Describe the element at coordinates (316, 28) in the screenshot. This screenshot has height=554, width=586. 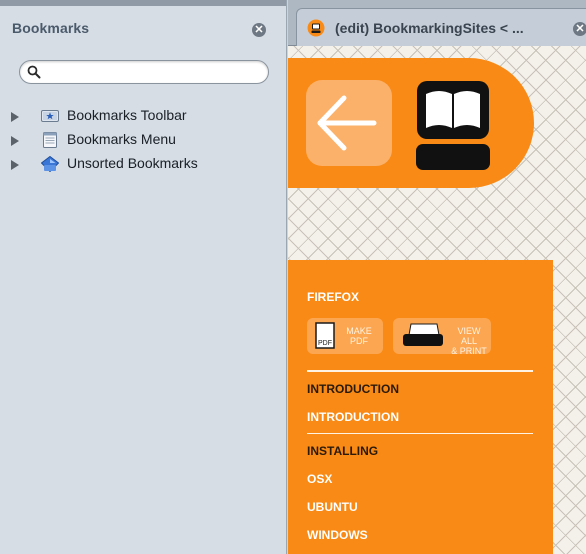
I see `flossmanuals-icon` at that location.